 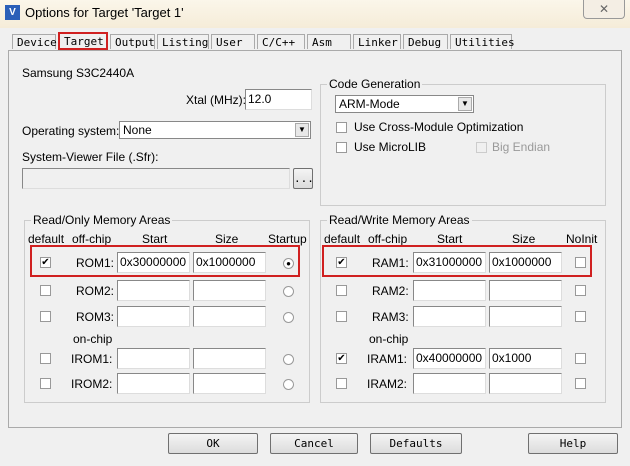 What do you see at coordinates (582, 239) in the screenshot?
I see `ram-header-noinit: NoInit` at bounding box center [582, 239].